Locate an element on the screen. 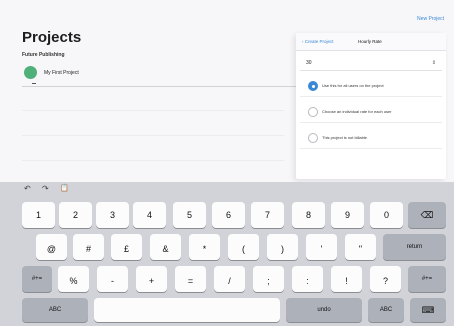  key-label: * is located at coordinates (204, 249).